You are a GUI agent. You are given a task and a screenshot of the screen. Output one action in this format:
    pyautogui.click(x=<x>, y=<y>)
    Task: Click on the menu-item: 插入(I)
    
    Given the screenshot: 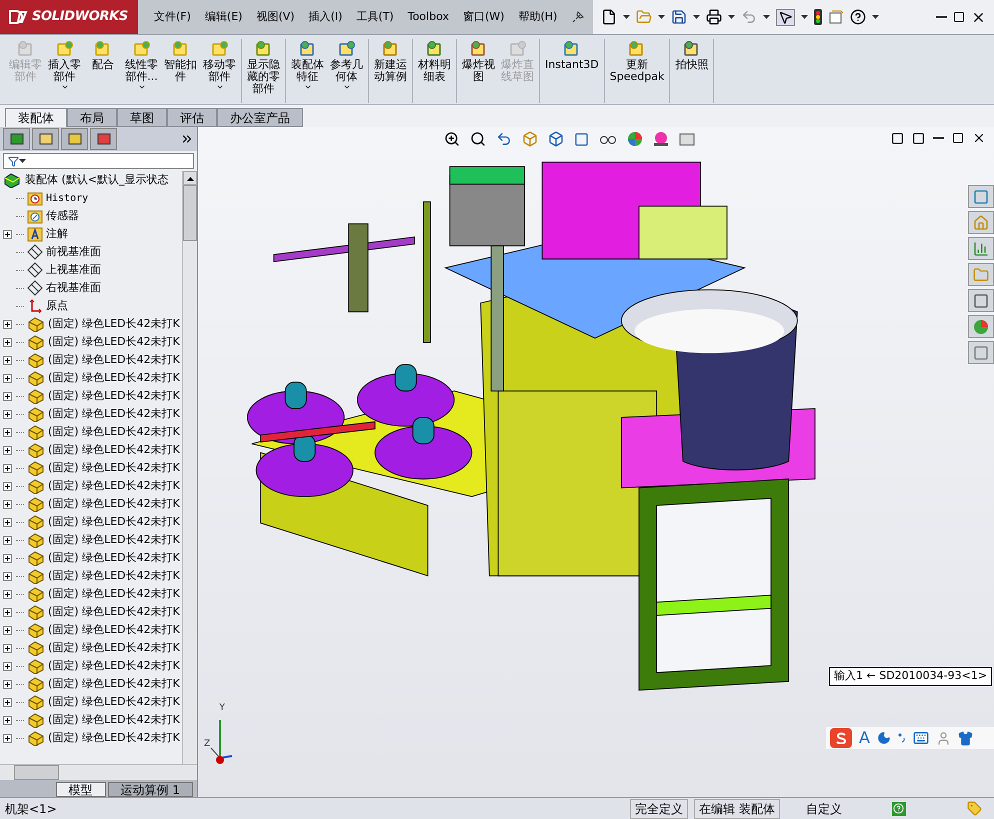 What is the action you would take?
    pyautogui.click(x=325, y=17)
    